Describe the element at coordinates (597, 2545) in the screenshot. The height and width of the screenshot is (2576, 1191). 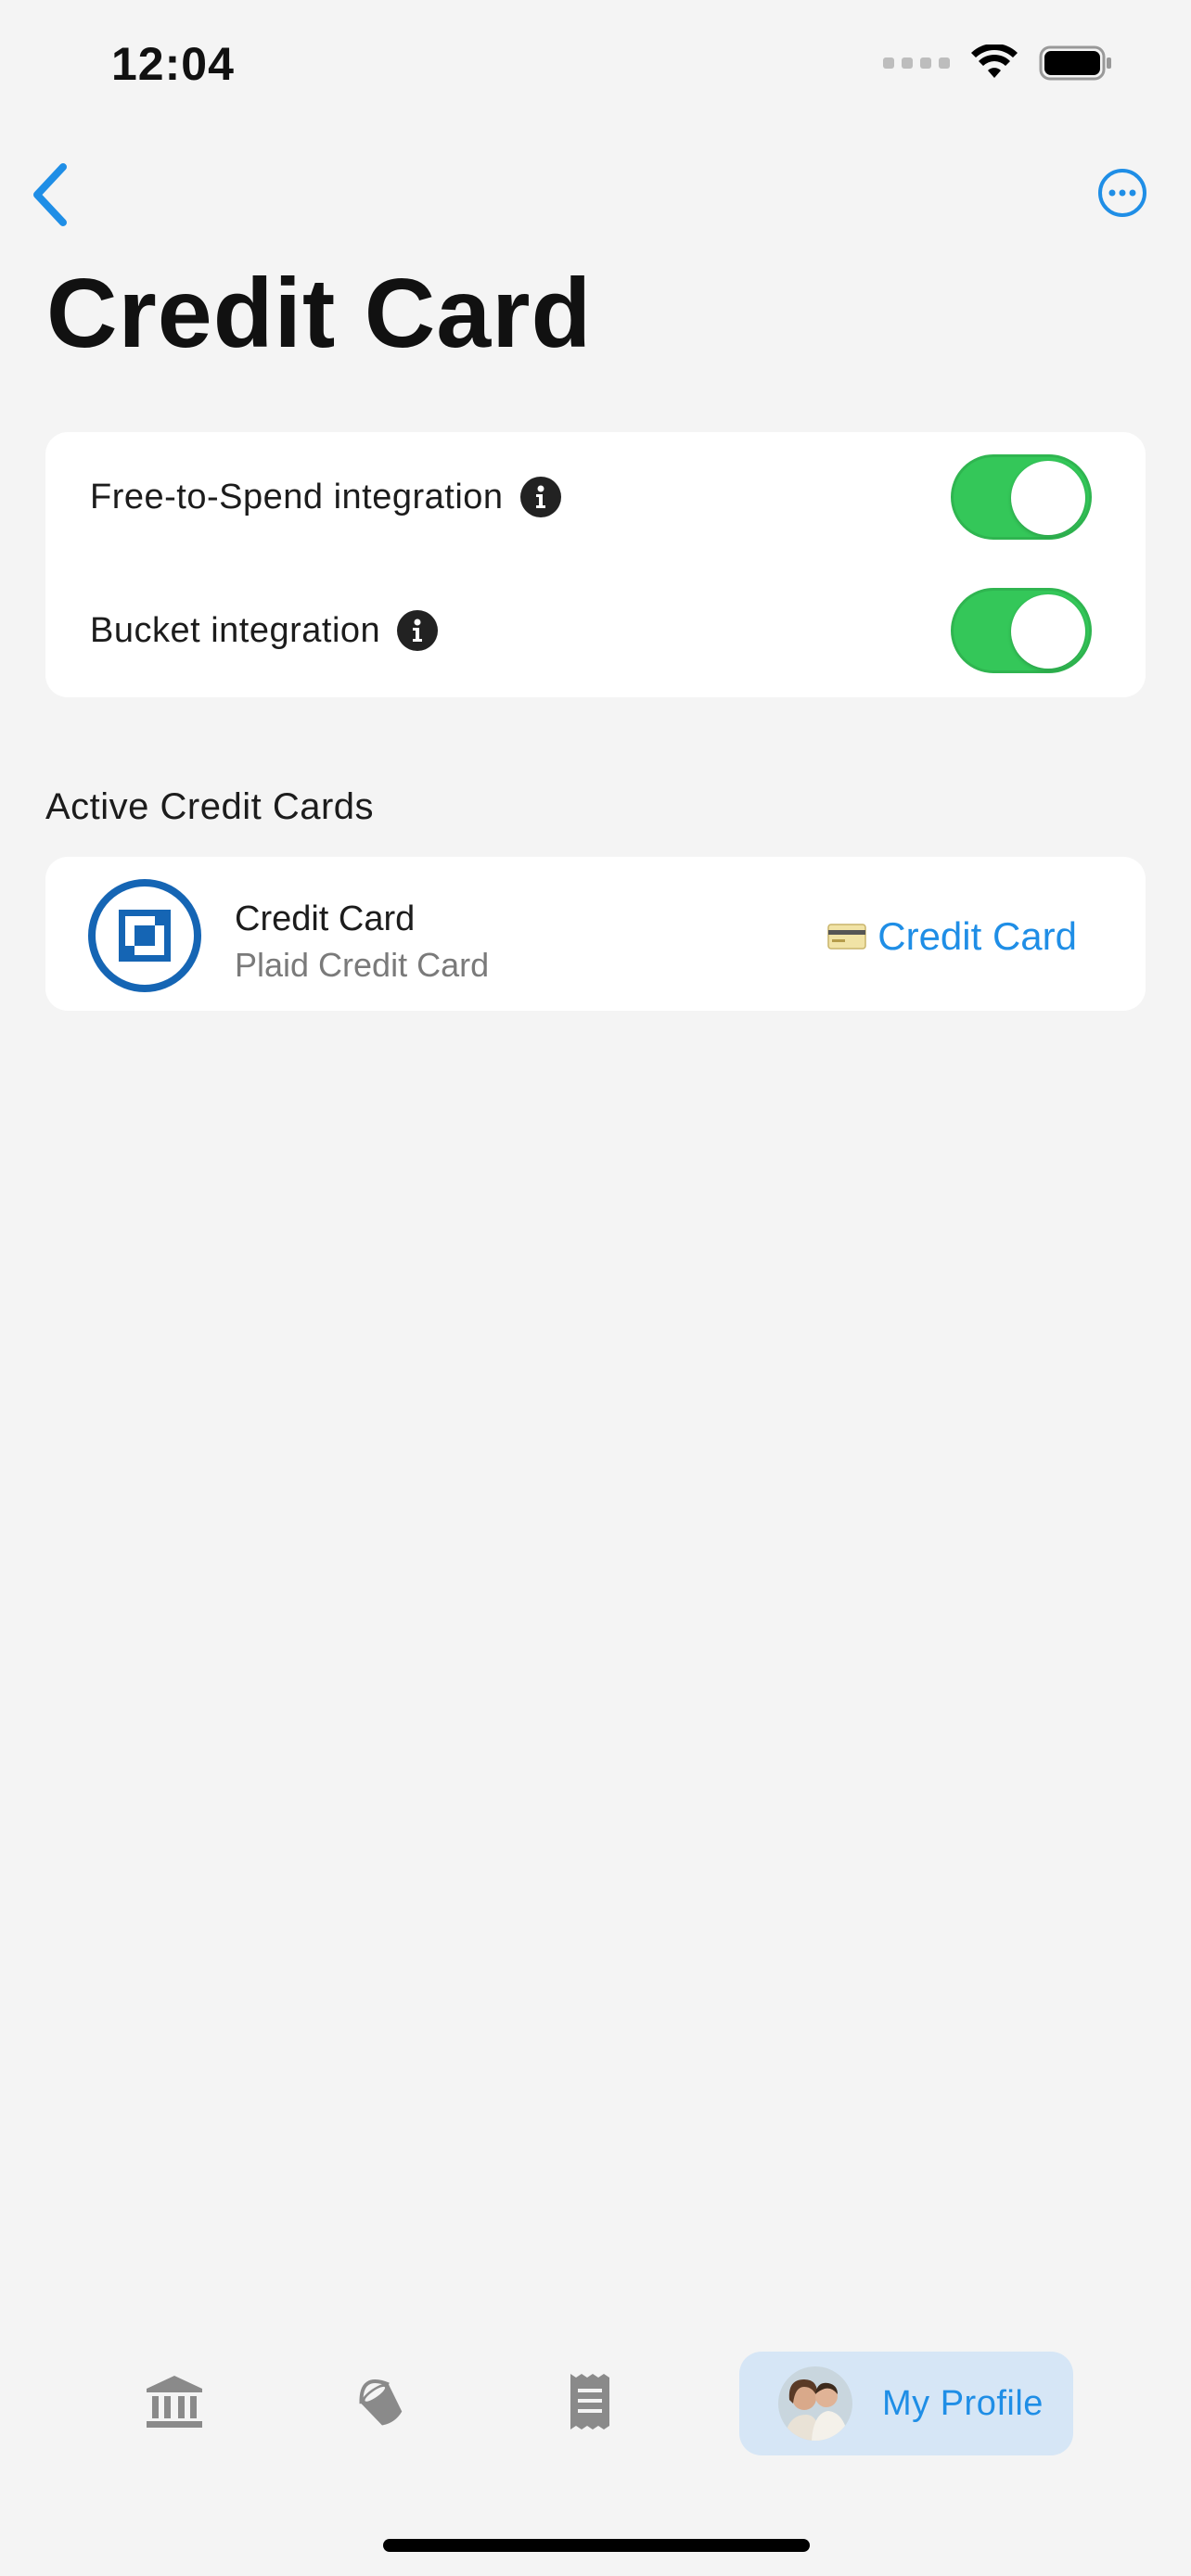
I see `home-indicator` at that location.